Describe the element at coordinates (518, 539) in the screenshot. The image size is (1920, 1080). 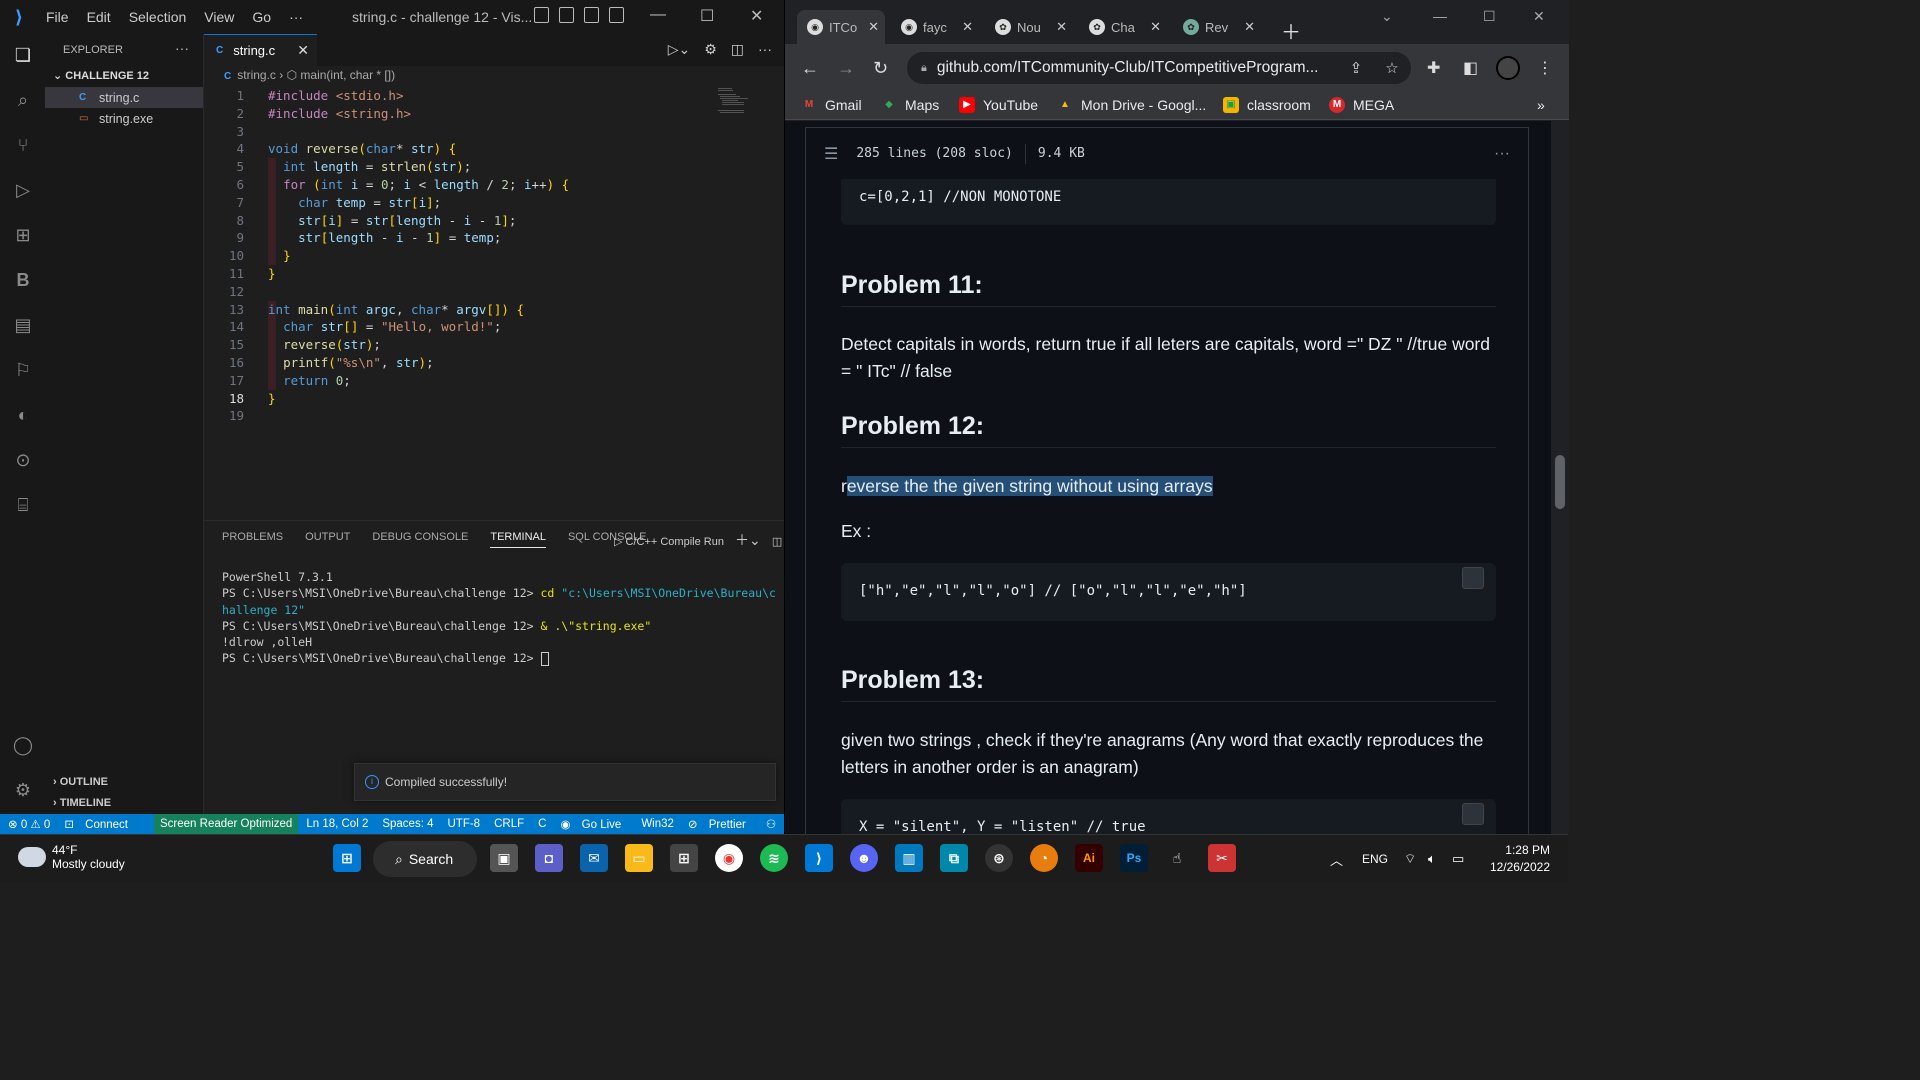
I see `tab-terminal: TERMINAL` at that location.